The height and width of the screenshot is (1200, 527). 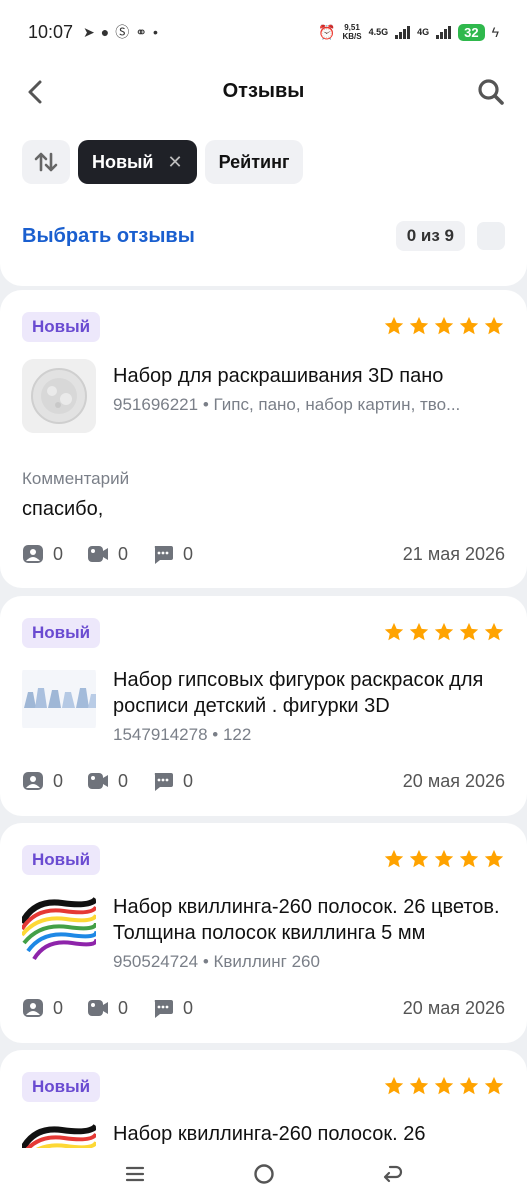 I want to click on search-button, so click(x=491, y=92).